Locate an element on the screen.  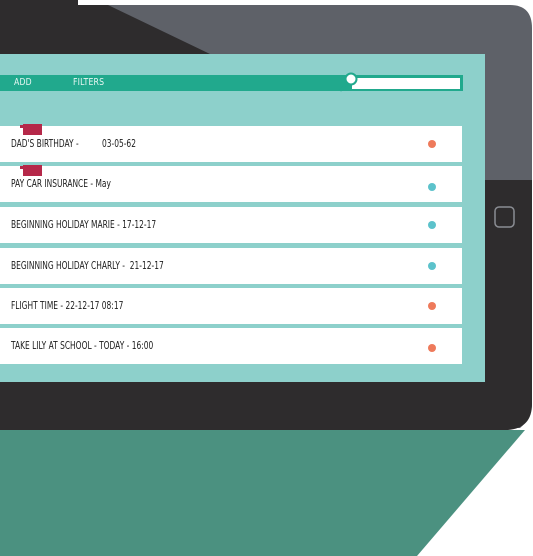
reminder-title: BEGINNING HOLIDAY CHARLY - 21-12-17 is located at coordinates (87, 265).